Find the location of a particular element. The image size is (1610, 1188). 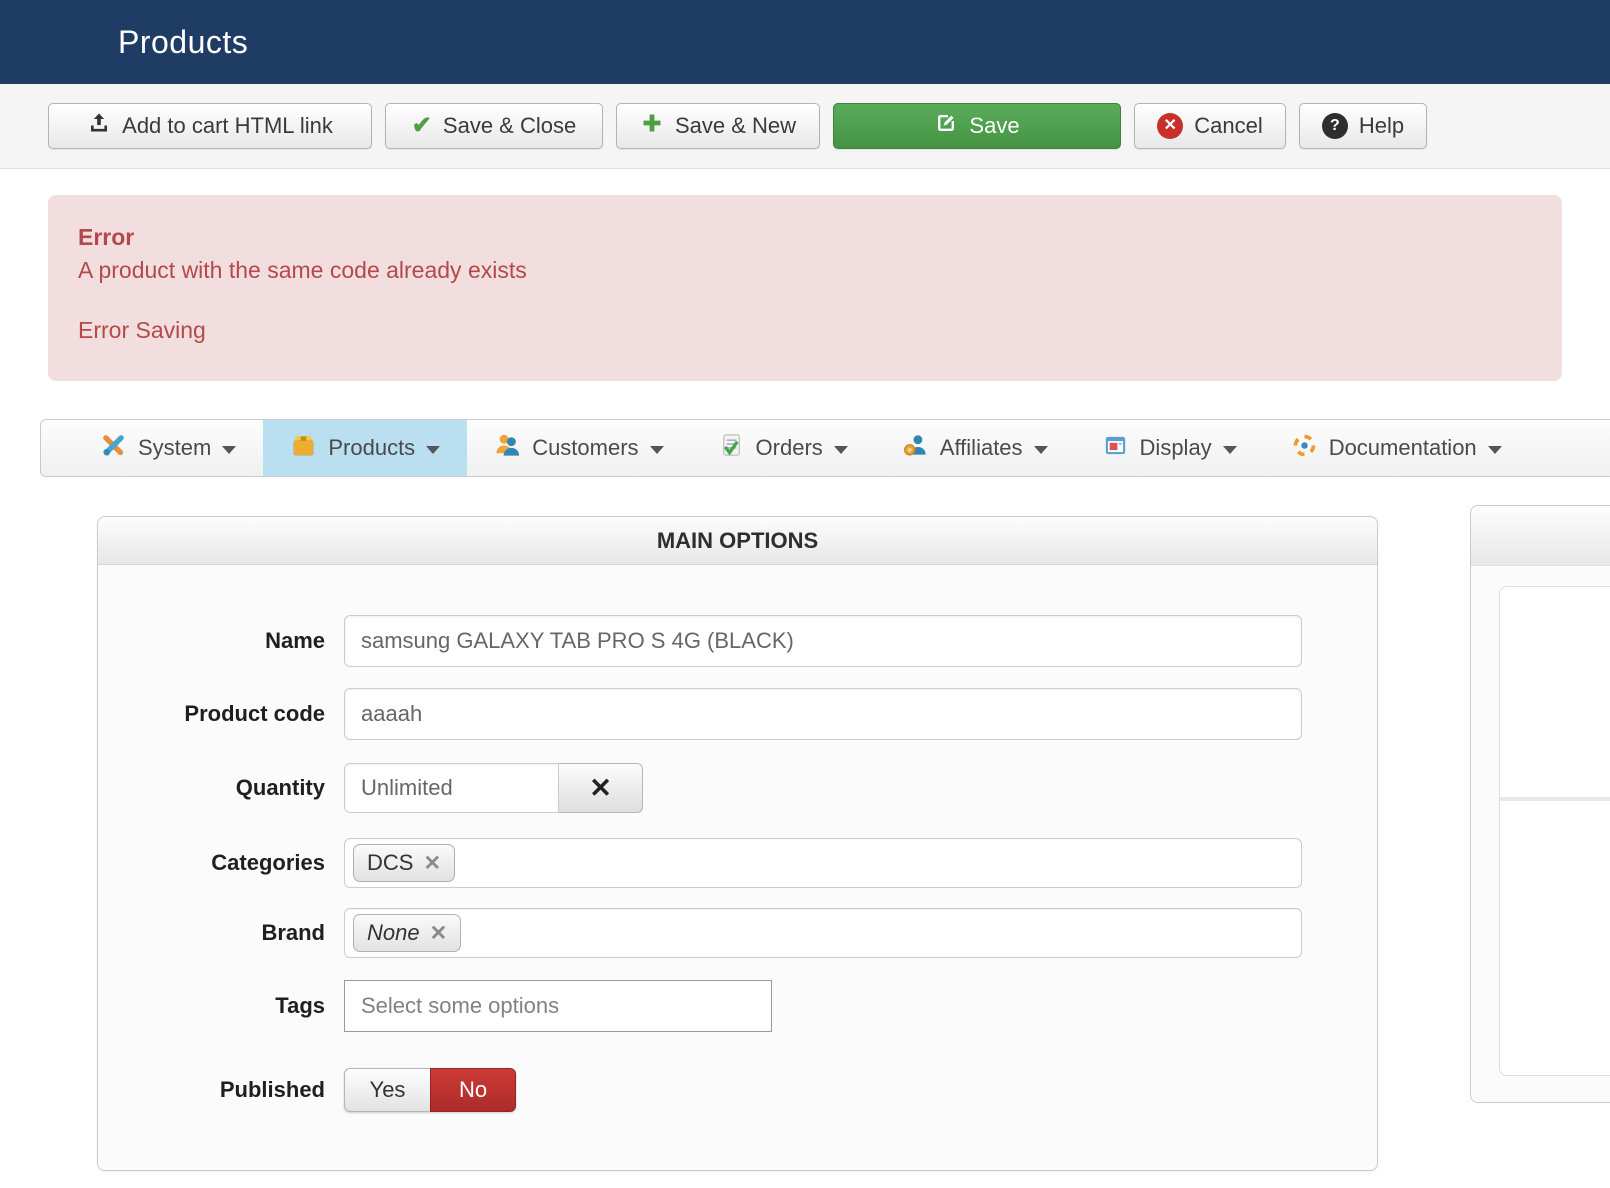

help-icon: ? is located at coordinates (1334, 126).